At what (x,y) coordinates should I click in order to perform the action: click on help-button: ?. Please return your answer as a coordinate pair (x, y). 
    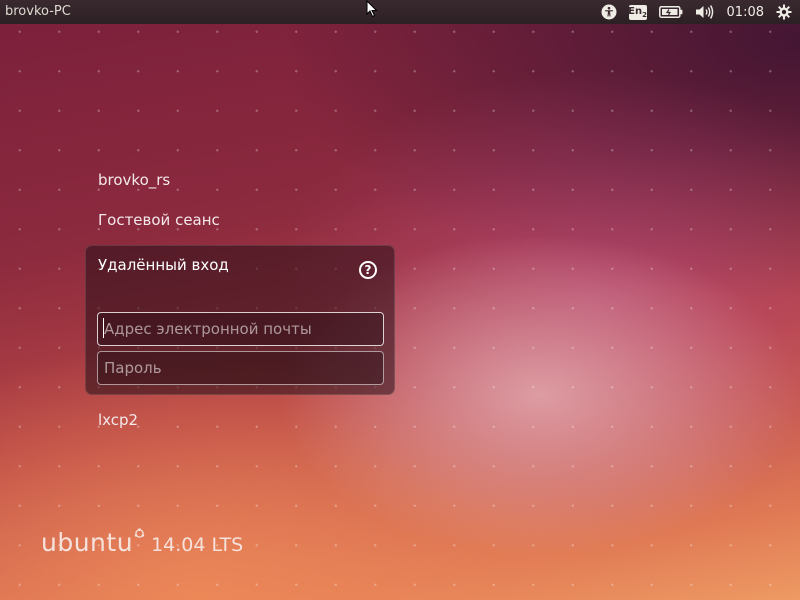
    Looking at the image, I should click on (368, 270).